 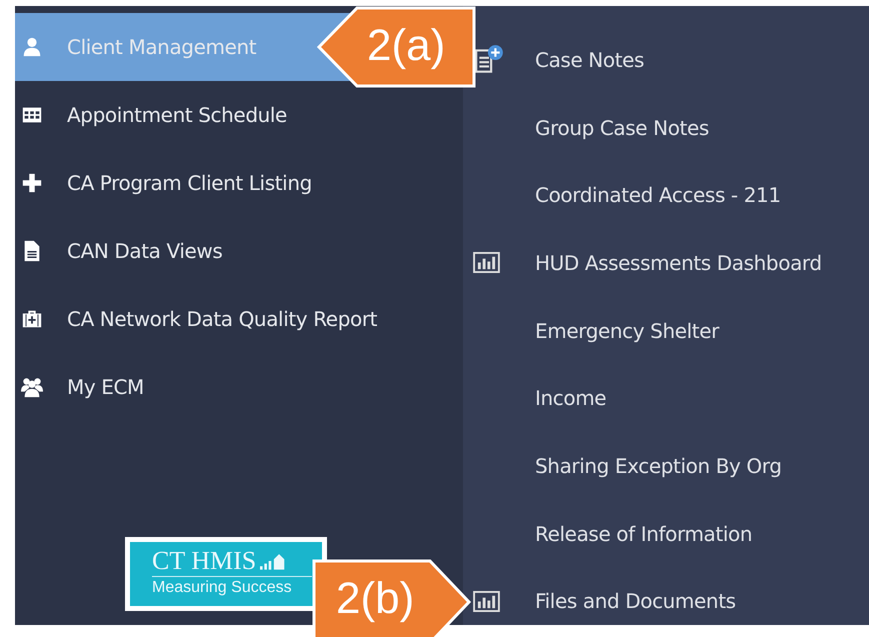 I want to click on submenu-item: Release of Information, so click(x=666, y=534).